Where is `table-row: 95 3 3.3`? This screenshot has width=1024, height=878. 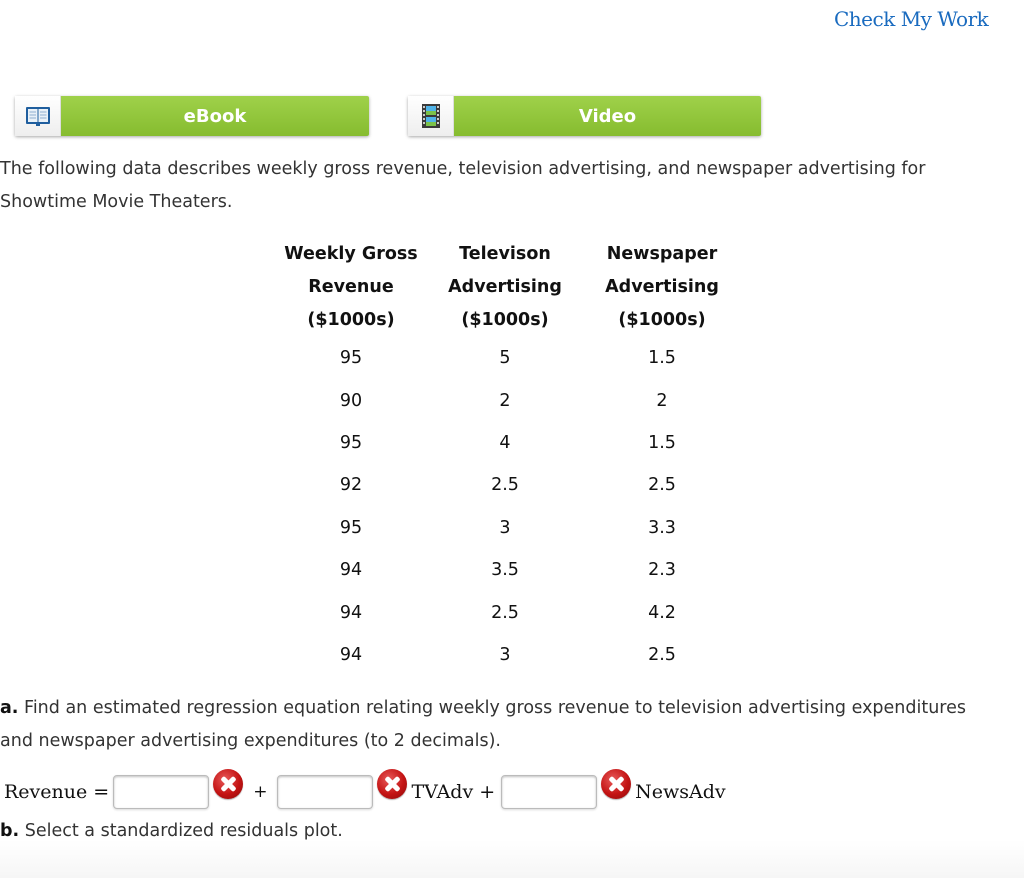 table-row: 95 3 3.3 is located at coordinates (508, 528).